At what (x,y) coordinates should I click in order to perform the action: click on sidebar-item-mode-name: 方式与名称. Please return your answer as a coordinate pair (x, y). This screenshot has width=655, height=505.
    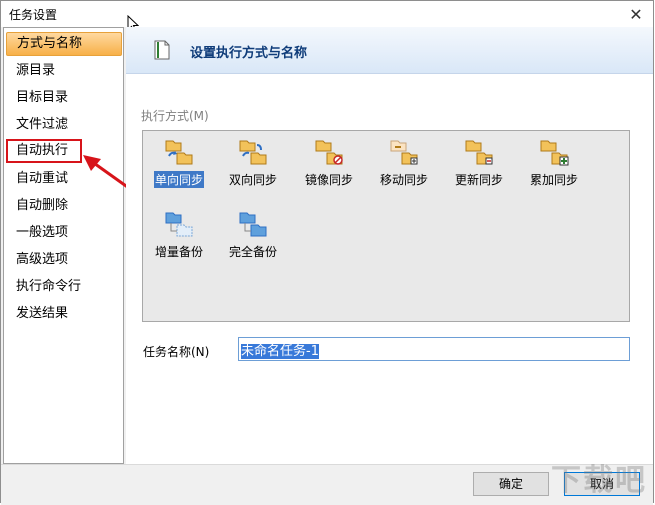
    Looking at the image, I should click on (64, 44).